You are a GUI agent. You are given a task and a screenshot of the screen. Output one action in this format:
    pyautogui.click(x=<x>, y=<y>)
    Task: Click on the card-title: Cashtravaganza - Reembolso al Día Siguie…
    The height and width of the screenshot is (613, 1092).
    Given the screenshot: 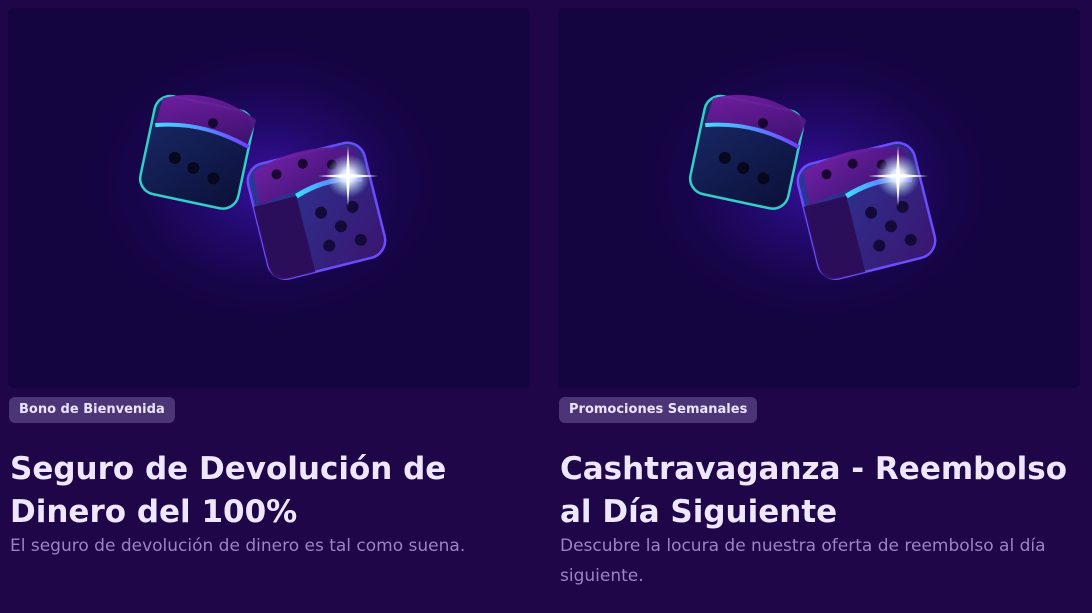 What is the action you would take?
    pyautogui.click(x=820, y=491)
    